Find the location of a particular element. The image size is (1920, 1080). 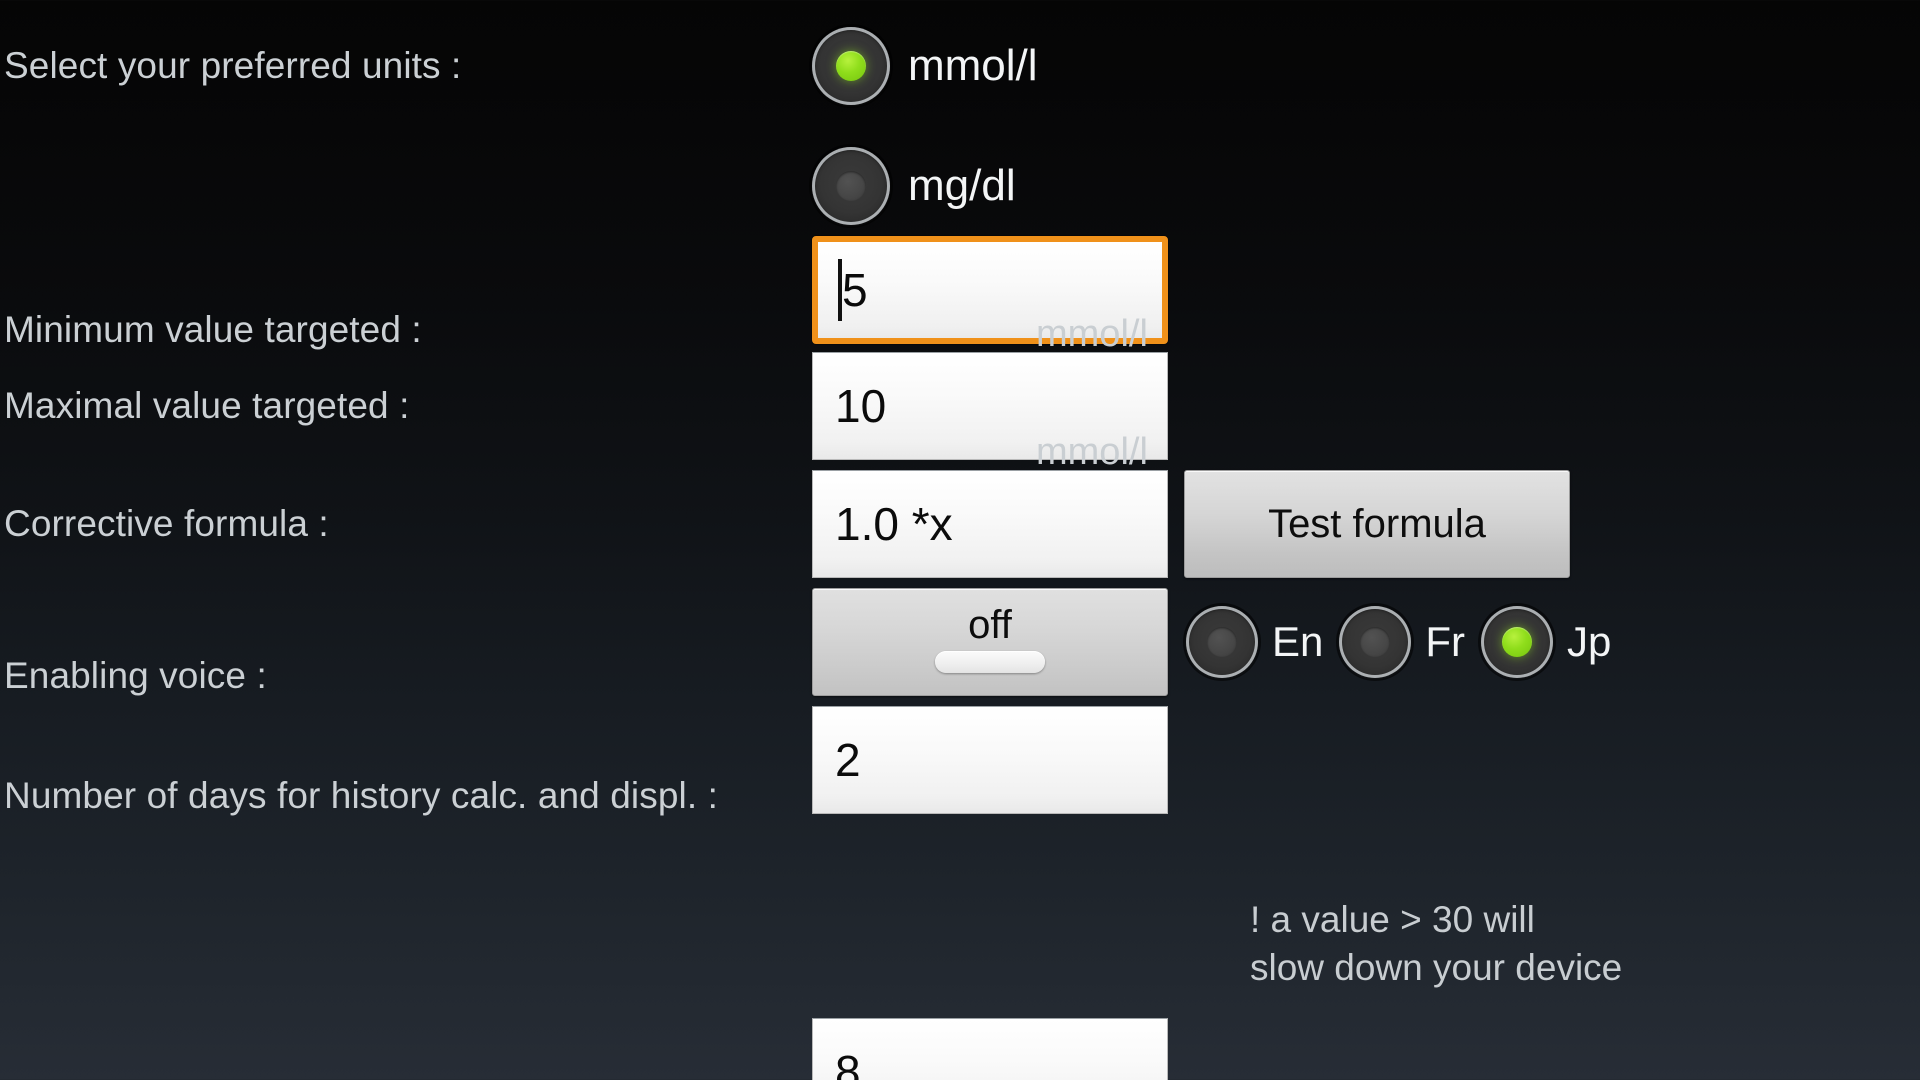

toggle-thumb is located at coordinates (990, 662).